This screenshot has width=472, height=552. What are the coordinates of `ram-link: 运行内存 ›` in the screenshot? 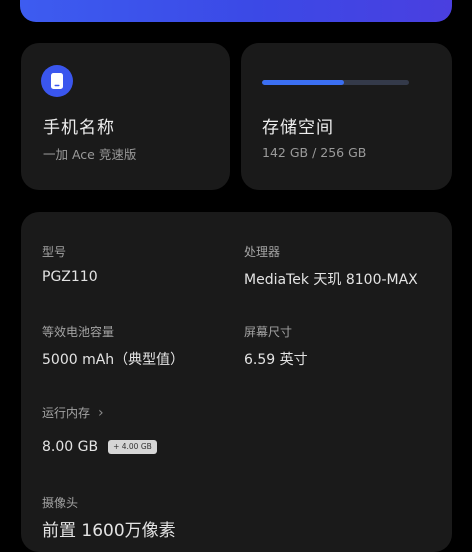 It's located at (73, 412).